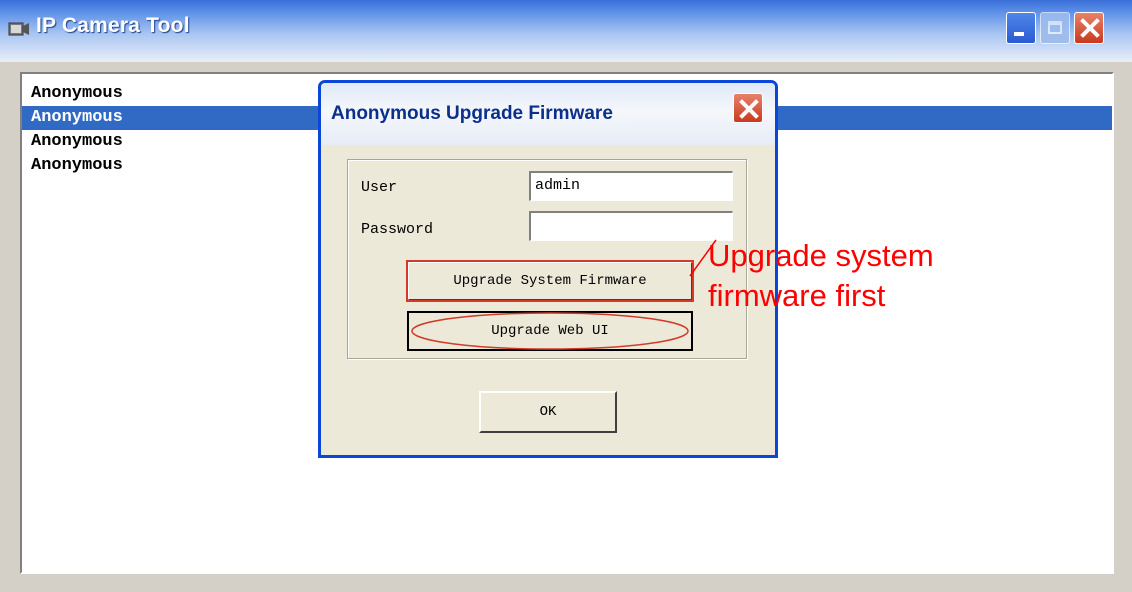  Describe the element at coordinates (1021, 28) in the screenshot. I see `minimize-button` at that location.